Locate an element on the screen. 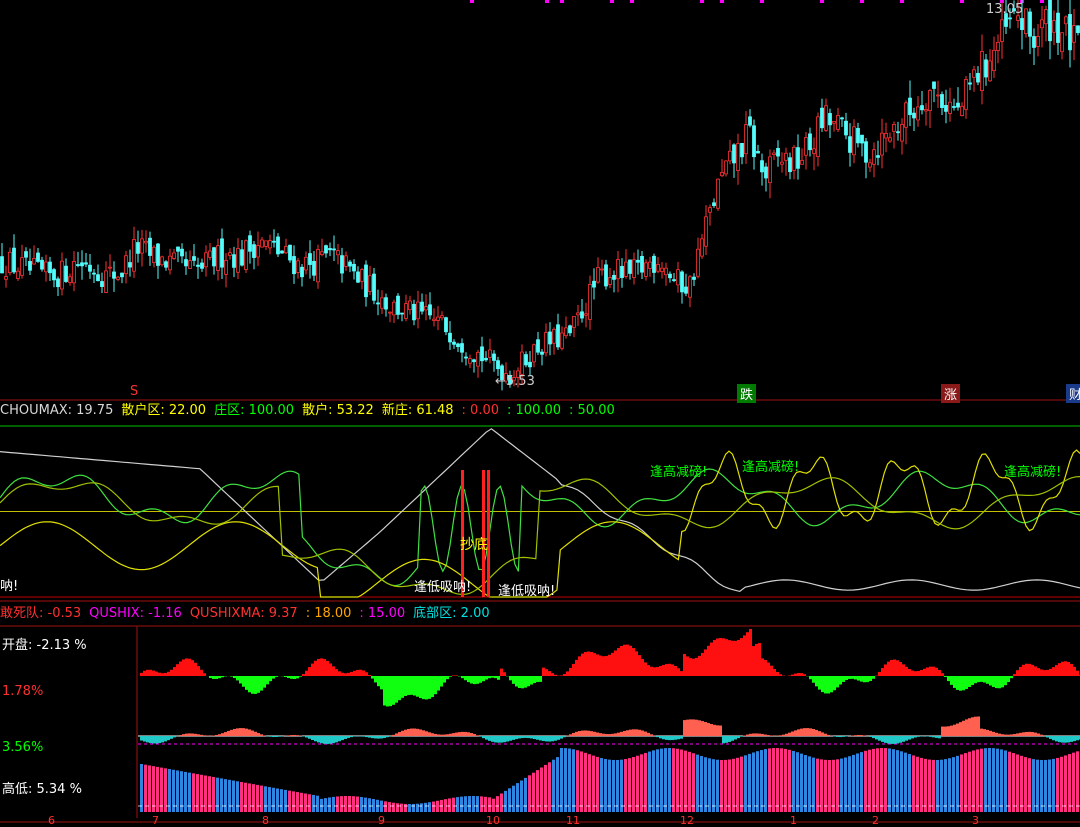 The image size is (1080, 827). indicator2-legend-item: : 18.00 is located at coordinates (329, 613).